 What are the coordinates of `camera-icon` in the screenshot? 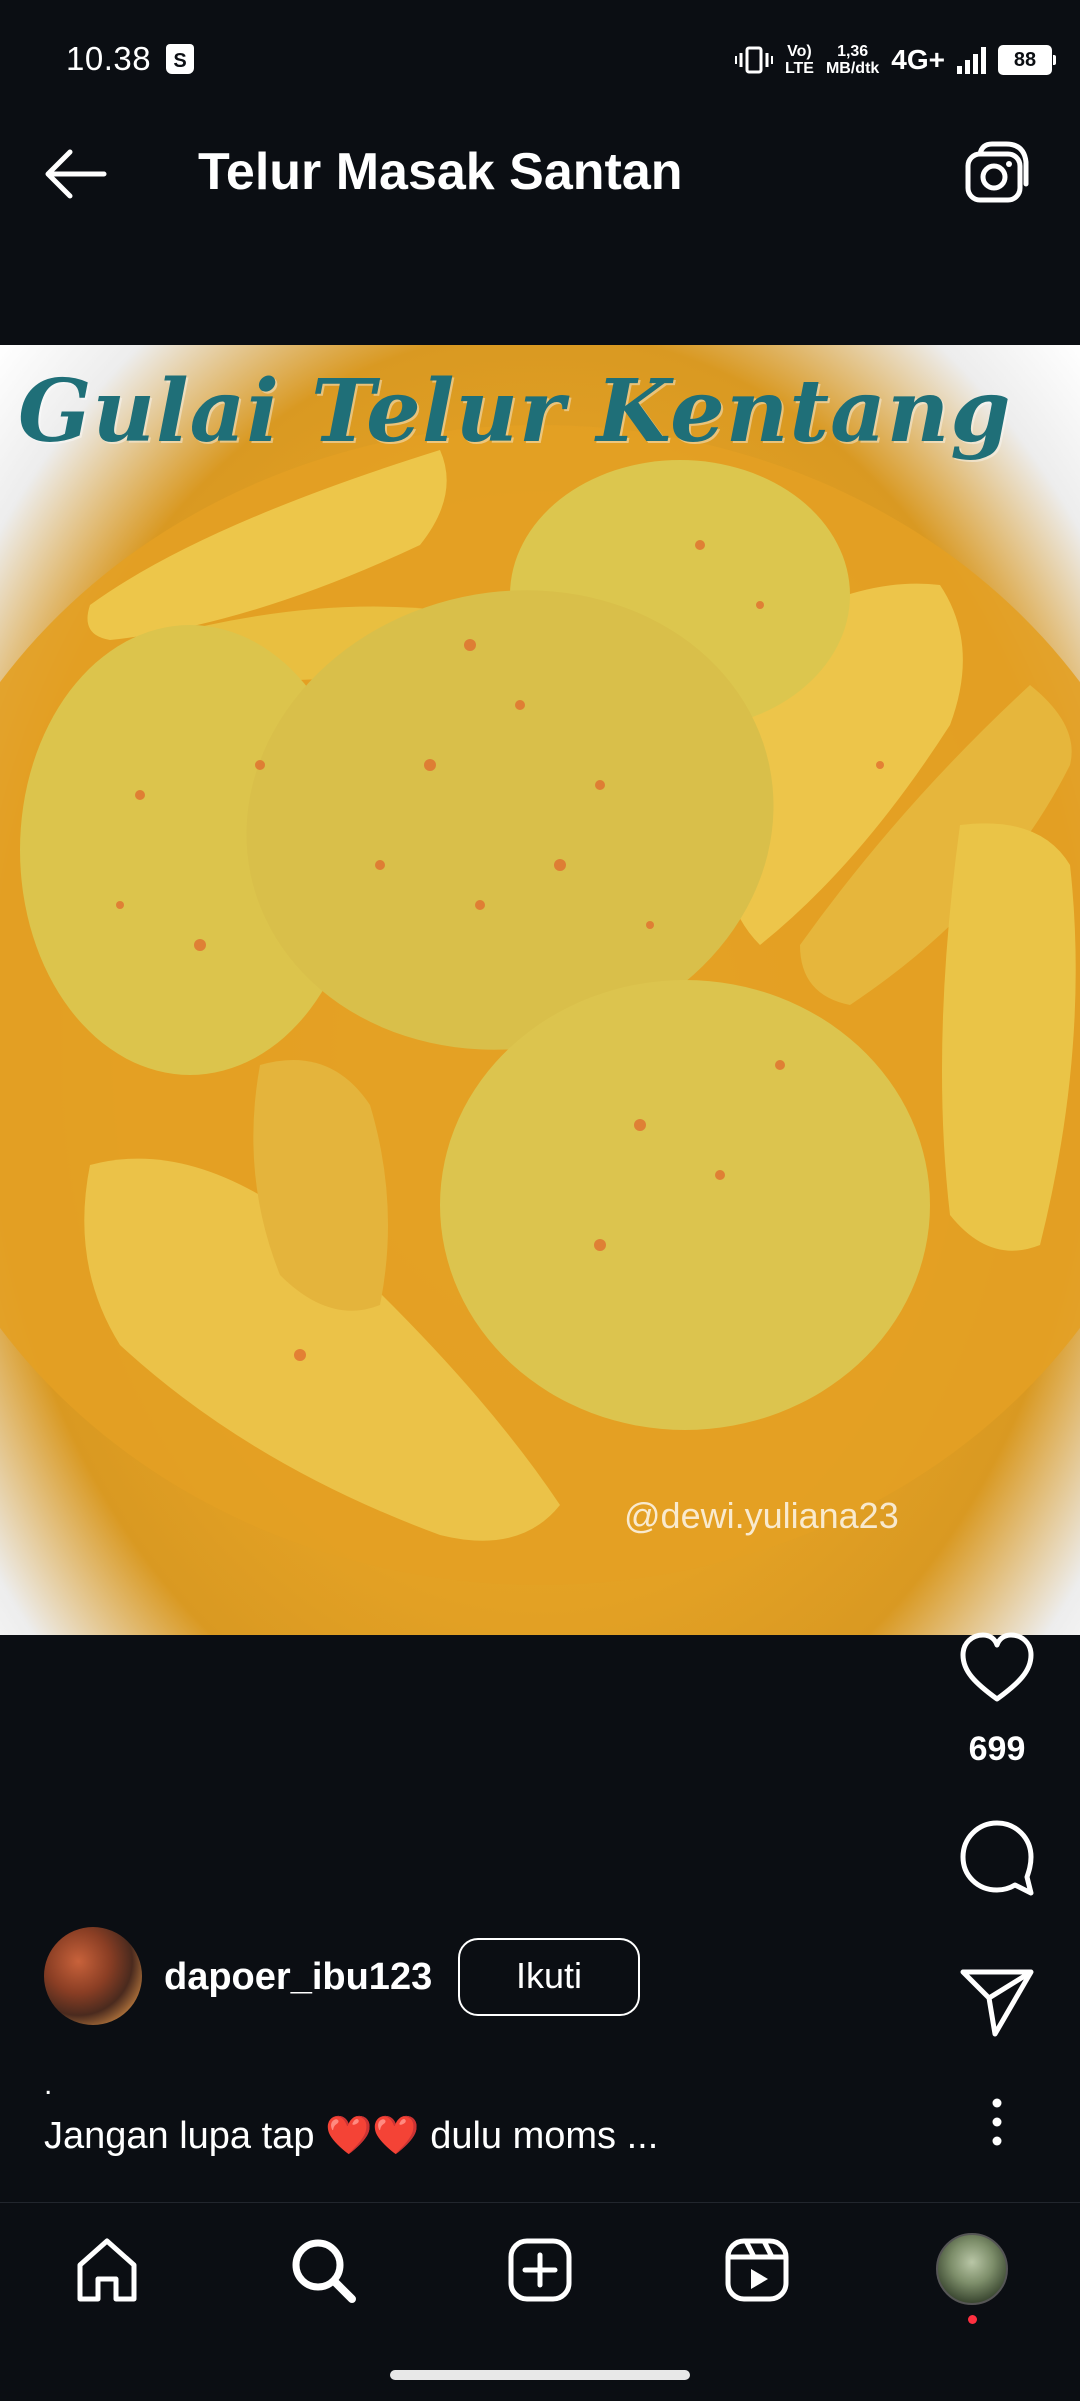 It's located at (997, 172).